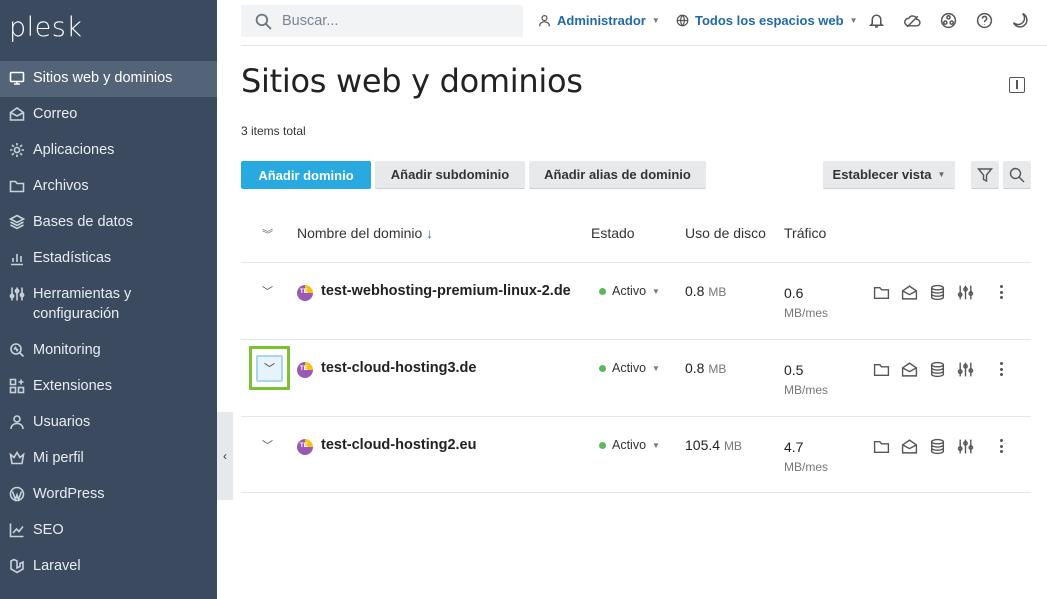 This screenshot has width=1047, height=599. What do you see at coordinates (108, 351) in the screenshot?
I see `sidebar-item-monitoring: Monitoring` at bounding box center [108, 351].